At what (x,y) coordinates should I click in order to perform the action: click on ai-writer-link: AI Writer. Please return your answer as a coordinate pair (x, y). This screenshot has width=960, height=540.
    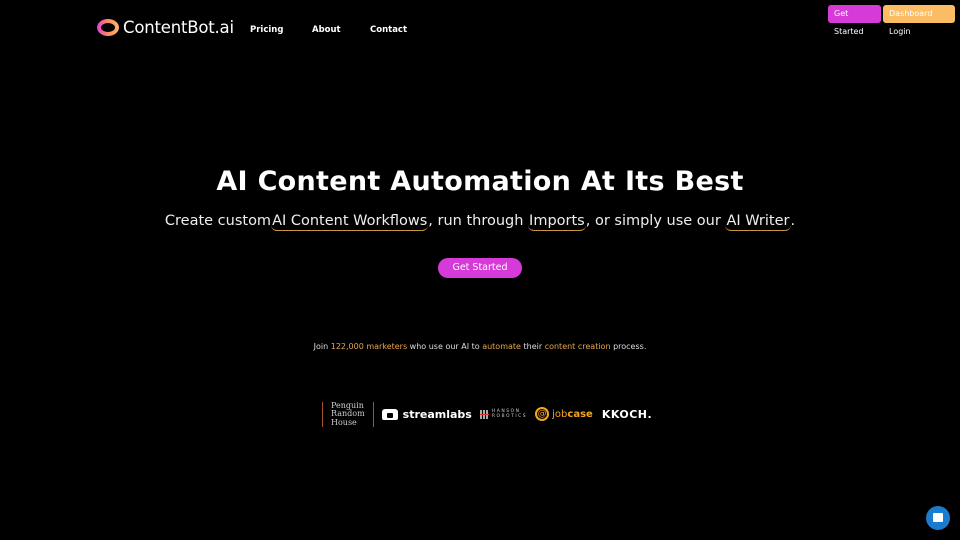
    Looking at the image, I should click on (758, 222).